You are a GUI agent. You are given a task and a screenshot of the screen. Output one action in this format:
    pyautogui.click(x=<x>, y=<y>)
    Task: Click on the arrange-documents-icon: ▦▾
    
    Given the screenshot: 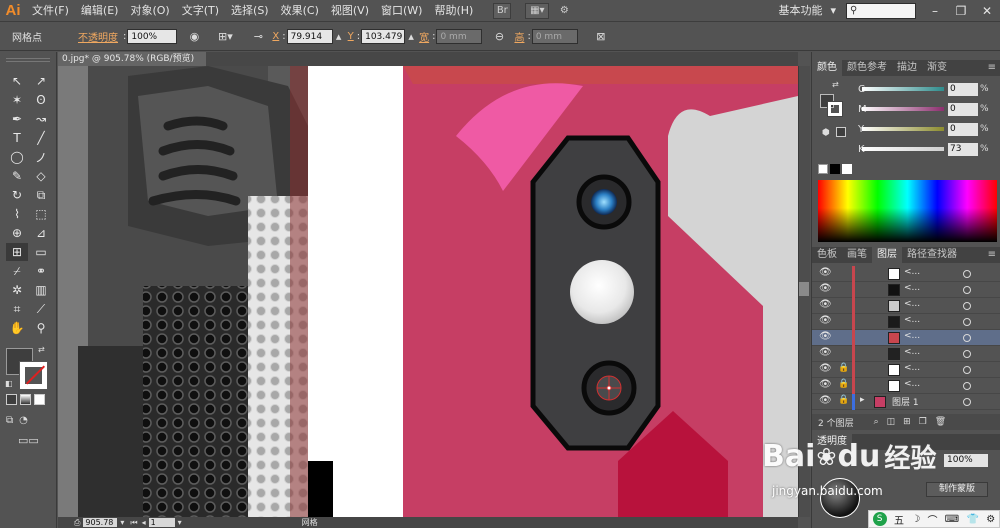 What is the action you would take?
    pyautogui.click(x=537, y=10)
    